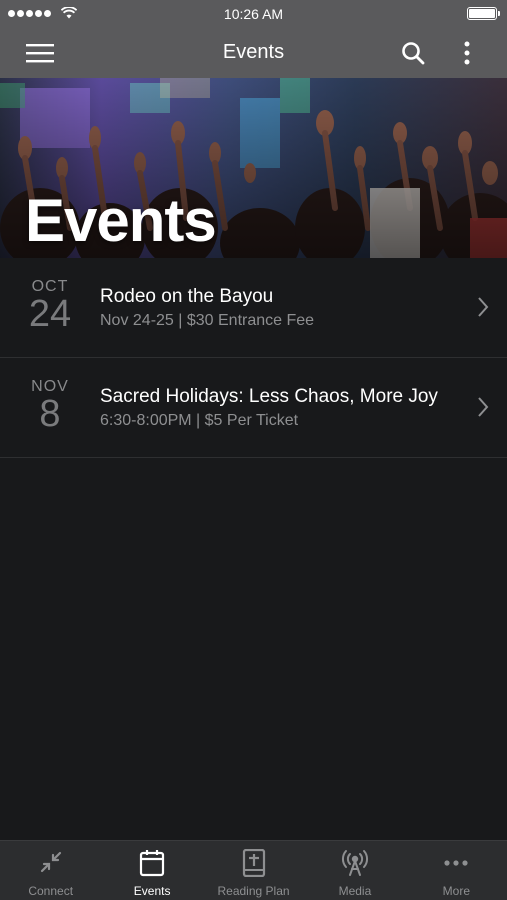 This screenshot has height=900, width=507. Describe the element at coordinates (152, 863) in the screenshot. I see `calendar-icon` at that location.